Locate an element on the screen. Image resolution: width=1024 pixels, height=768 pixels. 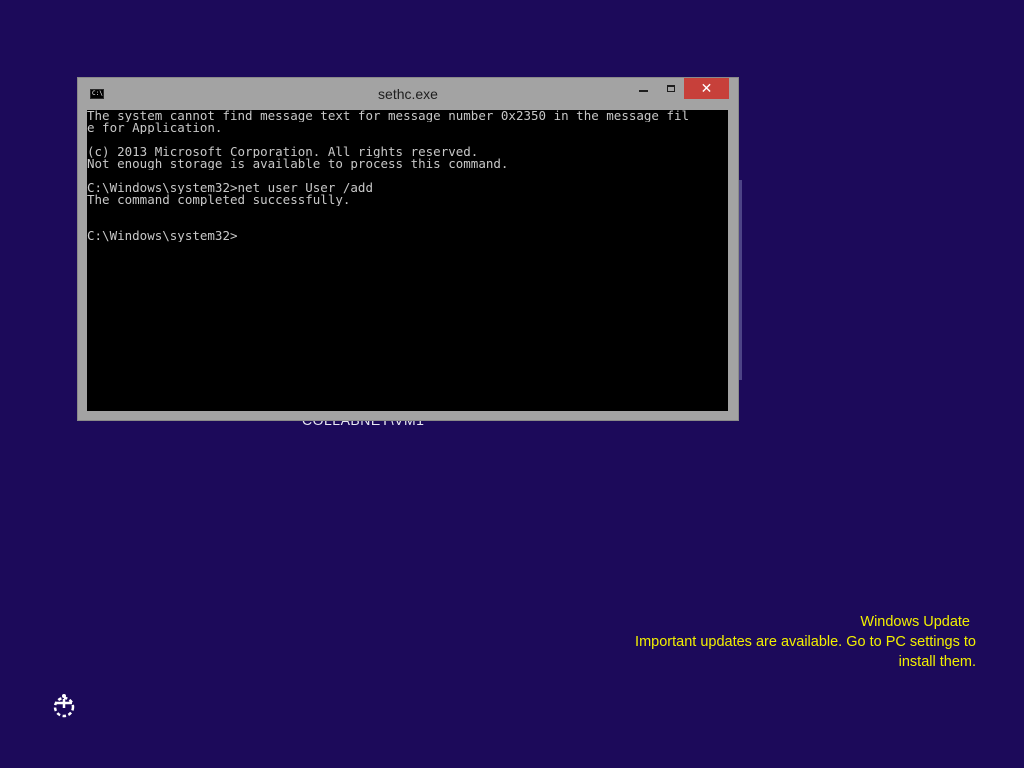
close-button: ✕ is located at coordinates (706, 88).